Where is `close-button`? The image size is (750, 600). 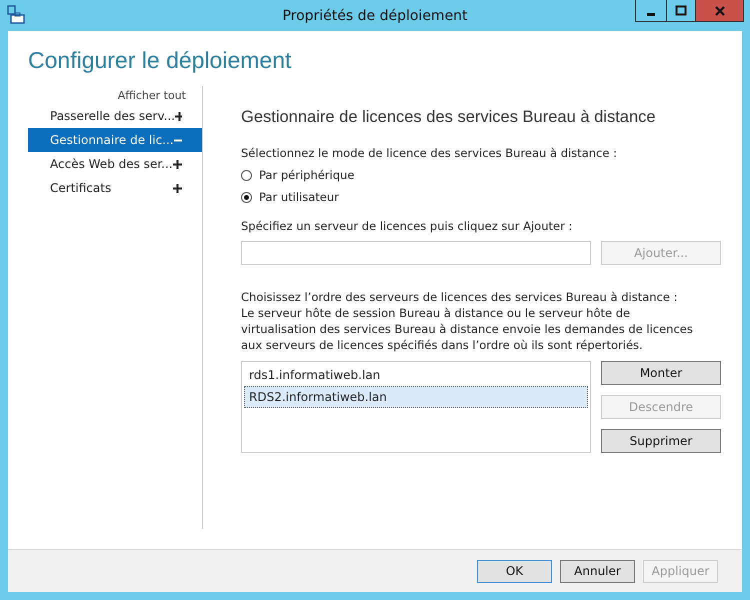 close-button is located at coordinates (719, 11).